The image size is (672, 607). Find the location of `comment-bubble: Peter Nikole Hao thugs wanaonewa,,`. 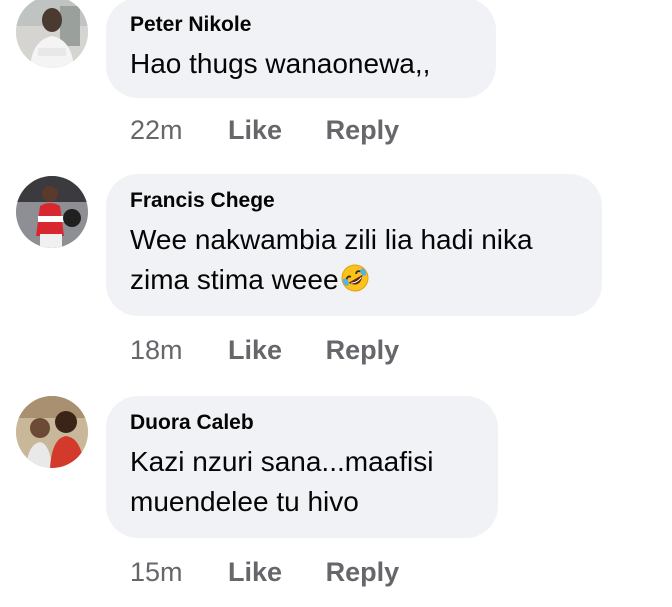

comment-bubble: Peter Nikole Hao thugs wanaonewa,, is located at coordinates (301, 49).